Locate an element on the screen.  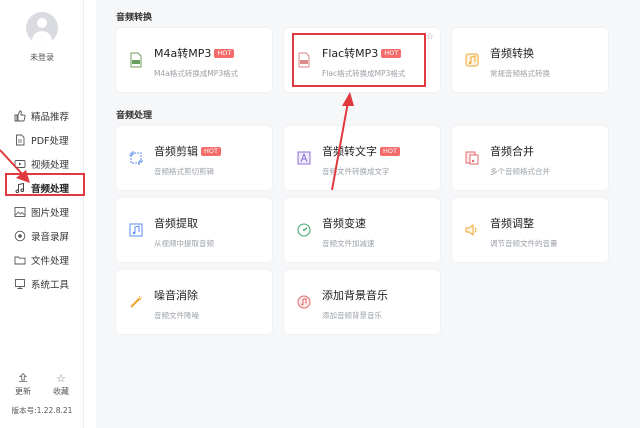
sidebar-item-label: 图片处理 is located at coordinates (50, 213).